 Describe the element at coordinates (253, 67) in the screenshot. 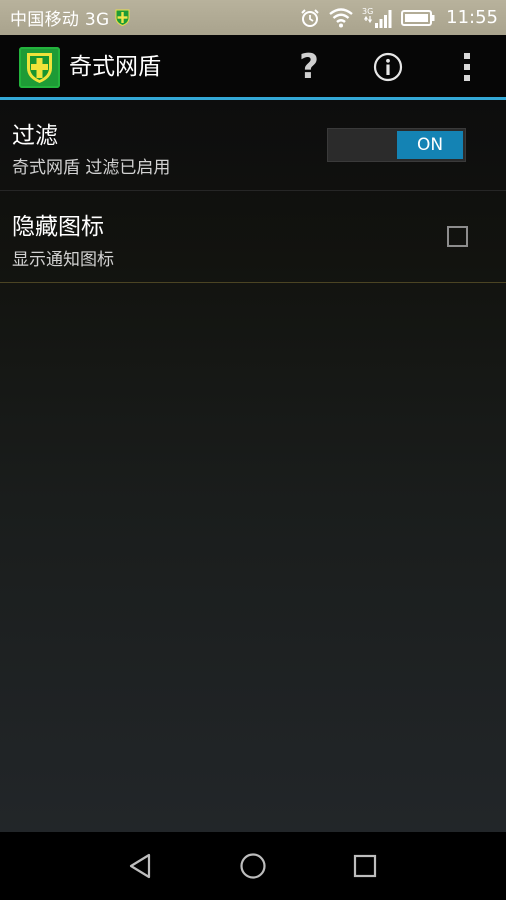

I see `action-bar: 奇式网盾 ?` at that location.